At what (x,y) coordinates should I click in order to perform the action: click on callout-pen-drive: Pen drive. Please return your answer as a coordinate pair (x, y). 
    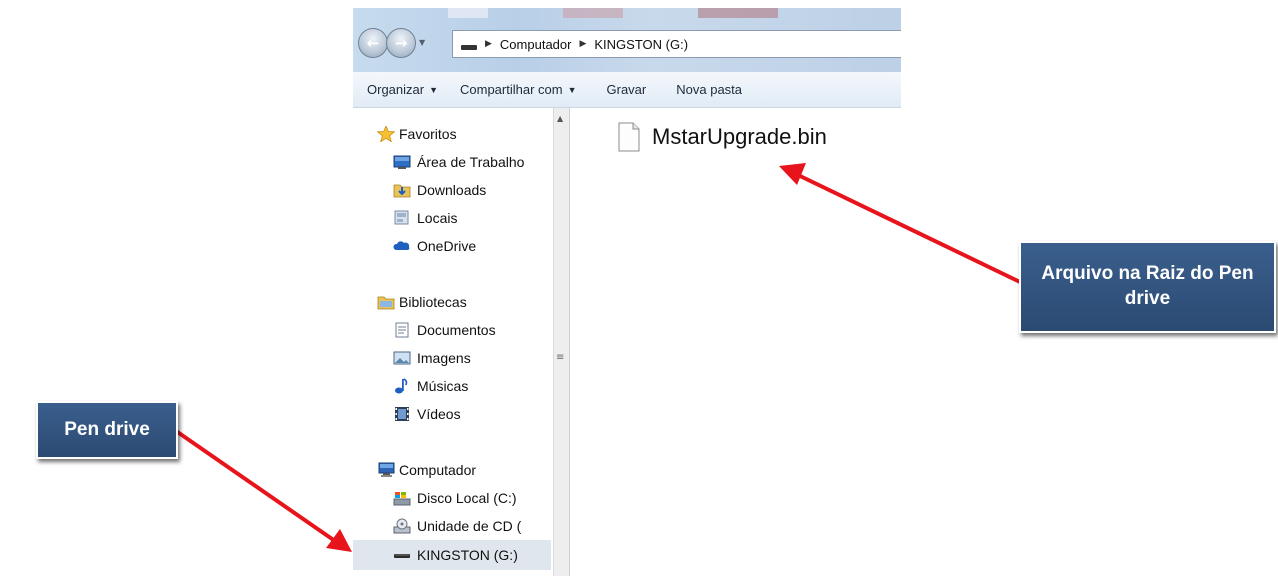
    Looking at the image, I should click on (107, 430).